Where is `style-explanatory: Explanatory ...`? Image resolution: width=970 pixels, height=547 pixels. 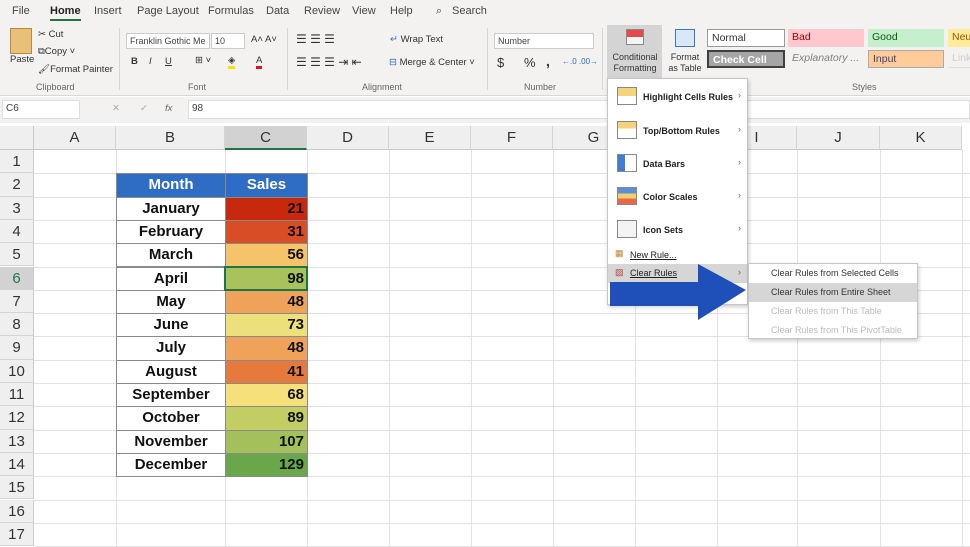
style-explanatory: Explanatory ... is located at coordinates (826, 59).